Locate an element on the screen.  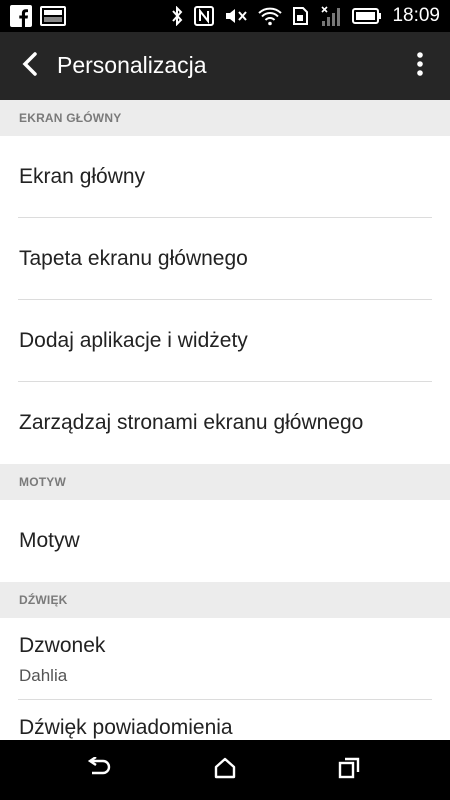
section-header-theme: MOTYW is located at coordinates (225, 482).